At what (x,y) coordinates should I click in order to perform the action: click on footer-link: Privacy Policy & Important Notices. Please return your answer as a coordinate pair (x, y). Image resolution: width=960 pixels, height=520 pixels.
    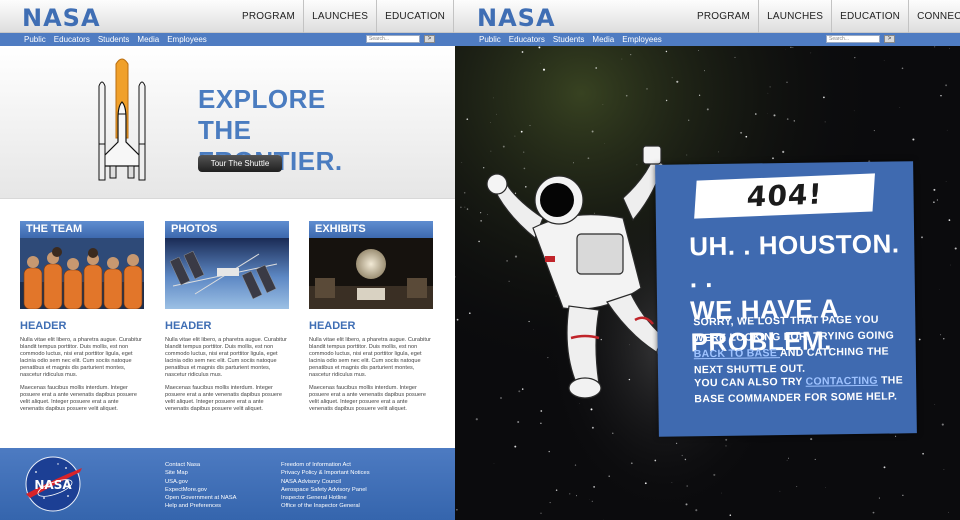
    Looking at the image, I should click on (325, 473).